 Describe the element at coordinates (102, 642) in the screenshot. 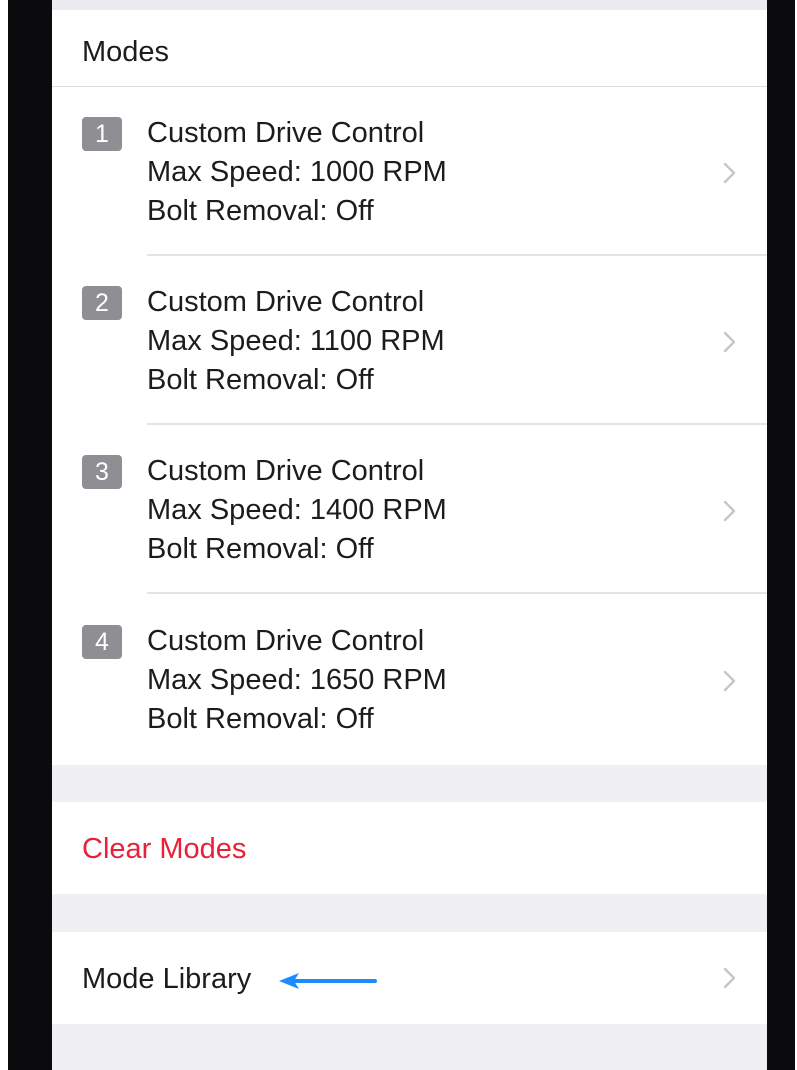

I see `mode-number-badge: 4` at that location.